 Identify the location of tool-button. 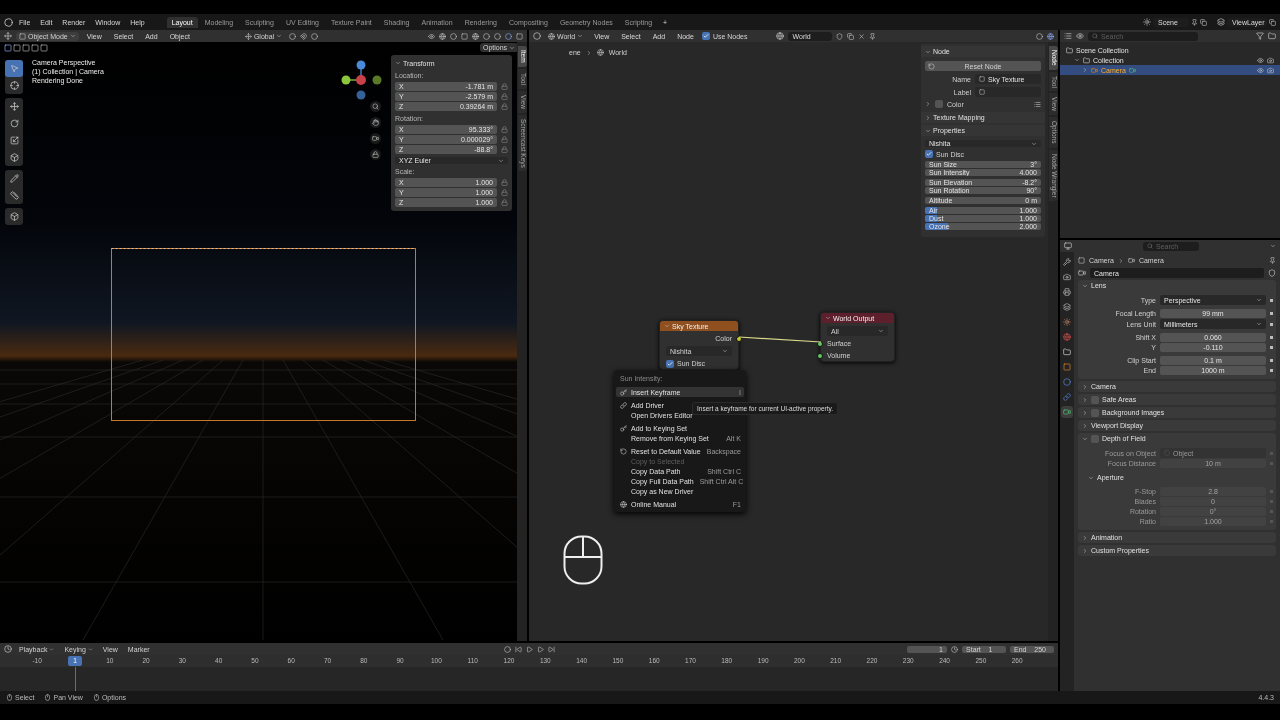
(14, 68).